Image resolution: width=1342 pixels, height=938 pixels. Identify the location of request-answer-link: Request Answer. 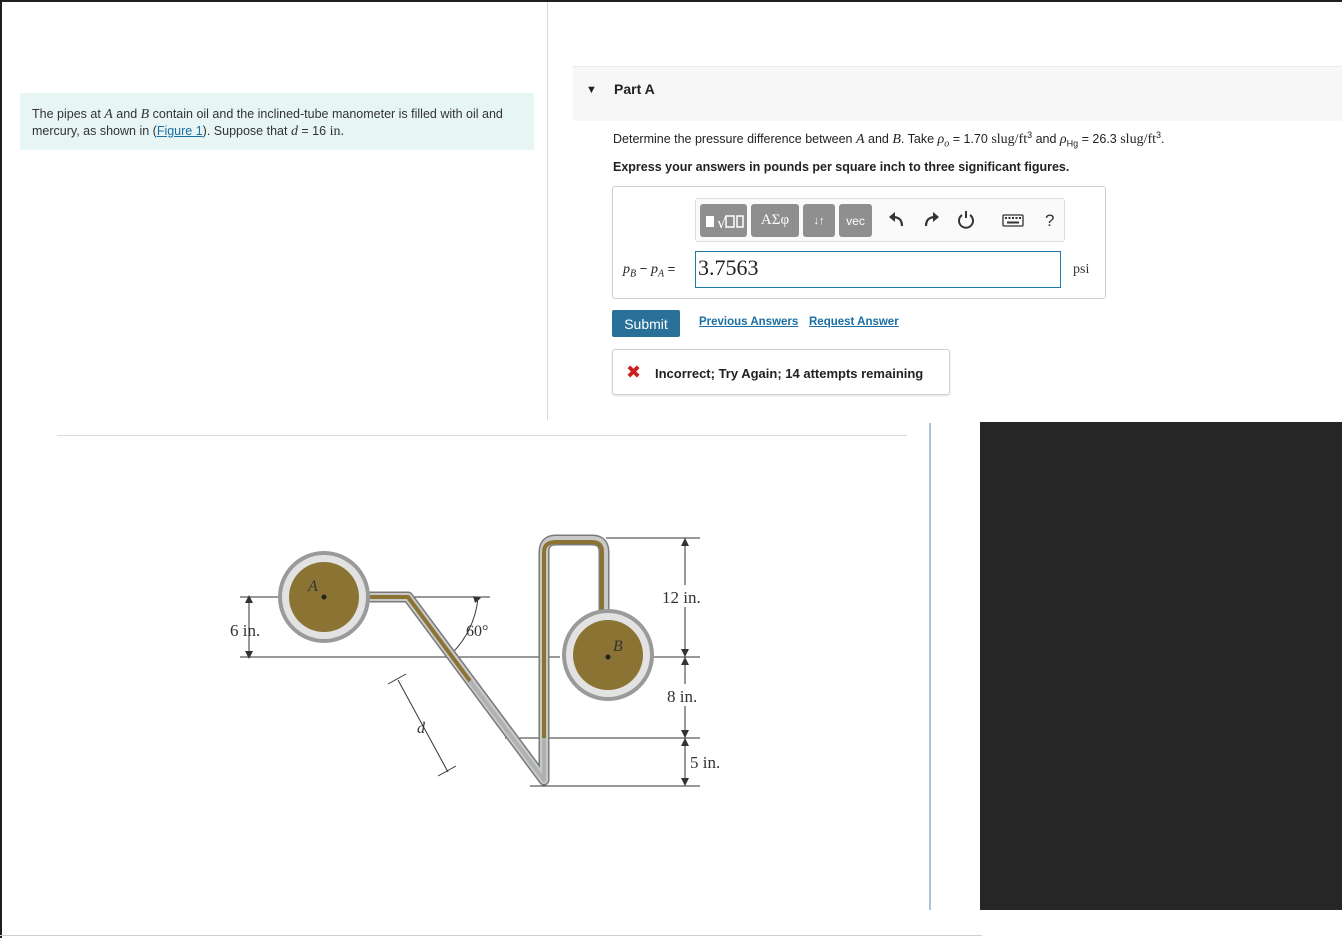
(854, 322).